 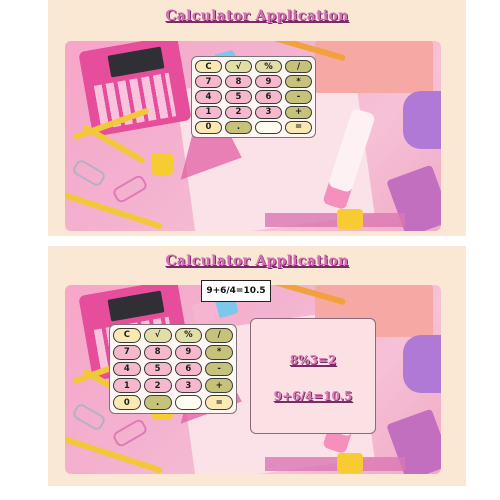 I want to click on sharpener-decoration, so click(x=162, y=164).